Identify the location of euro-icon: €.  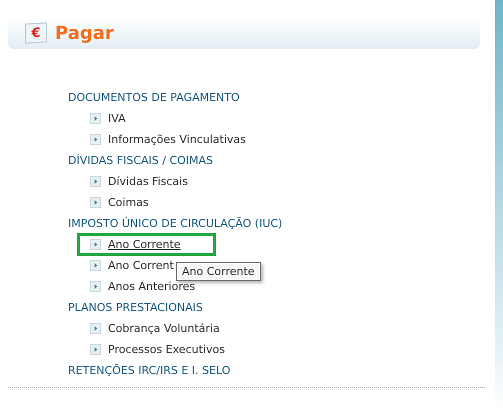
(36, 33).